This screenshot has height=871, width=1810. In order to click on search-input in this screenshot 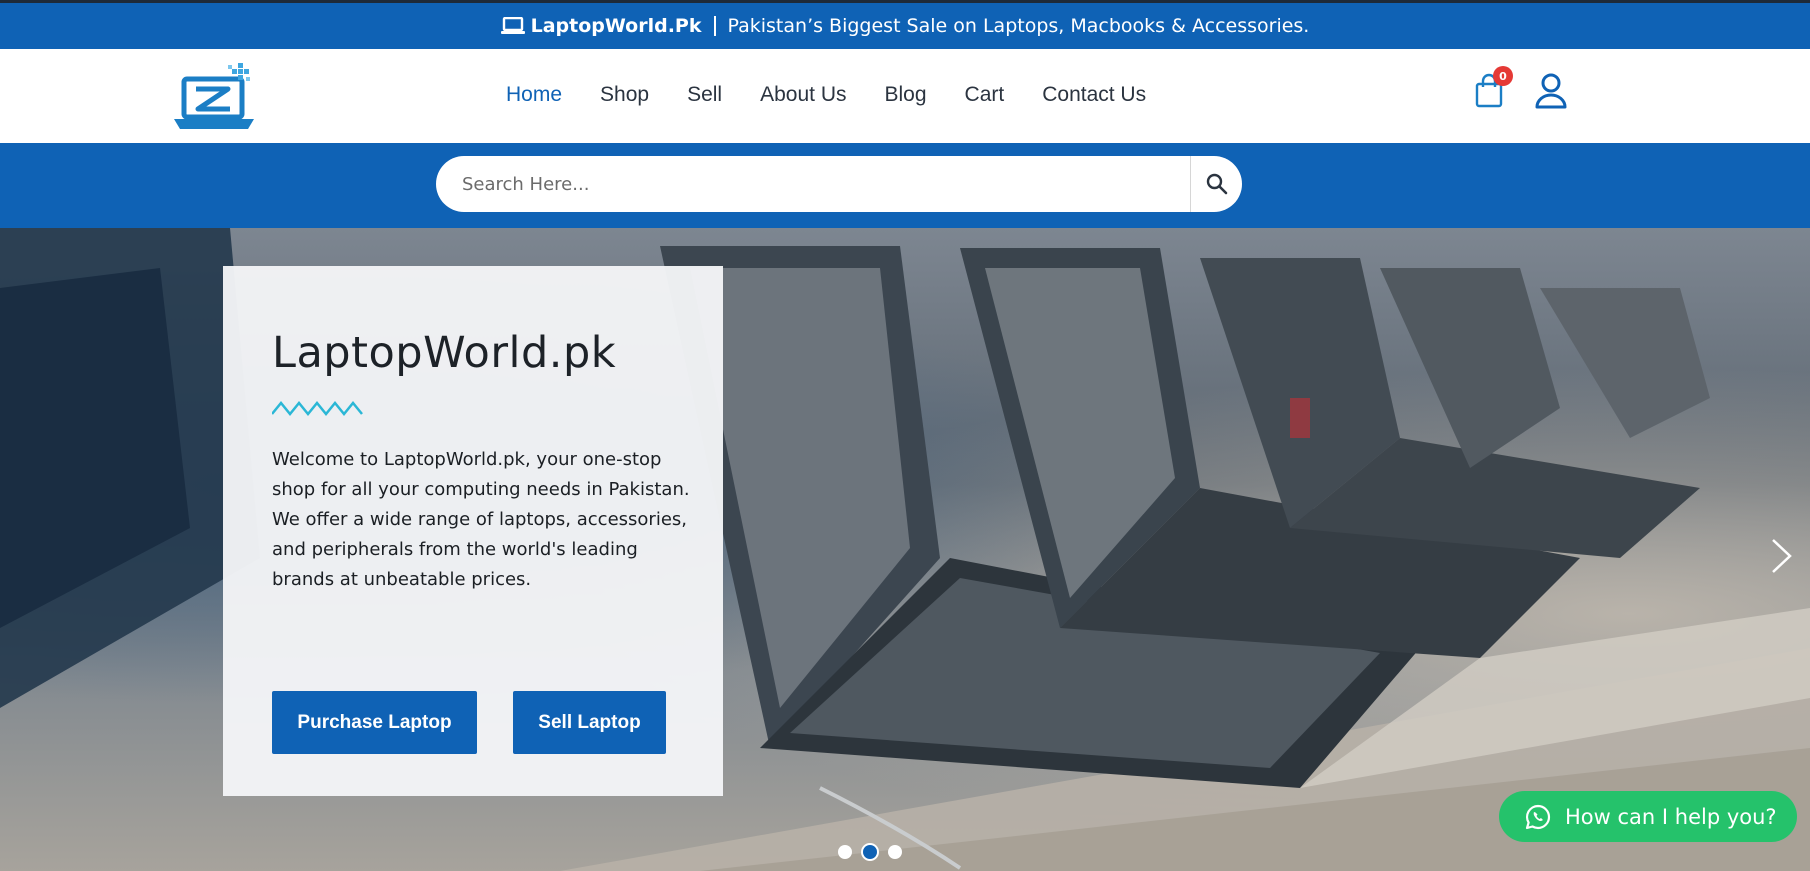, I will do `click(813, 184)`.